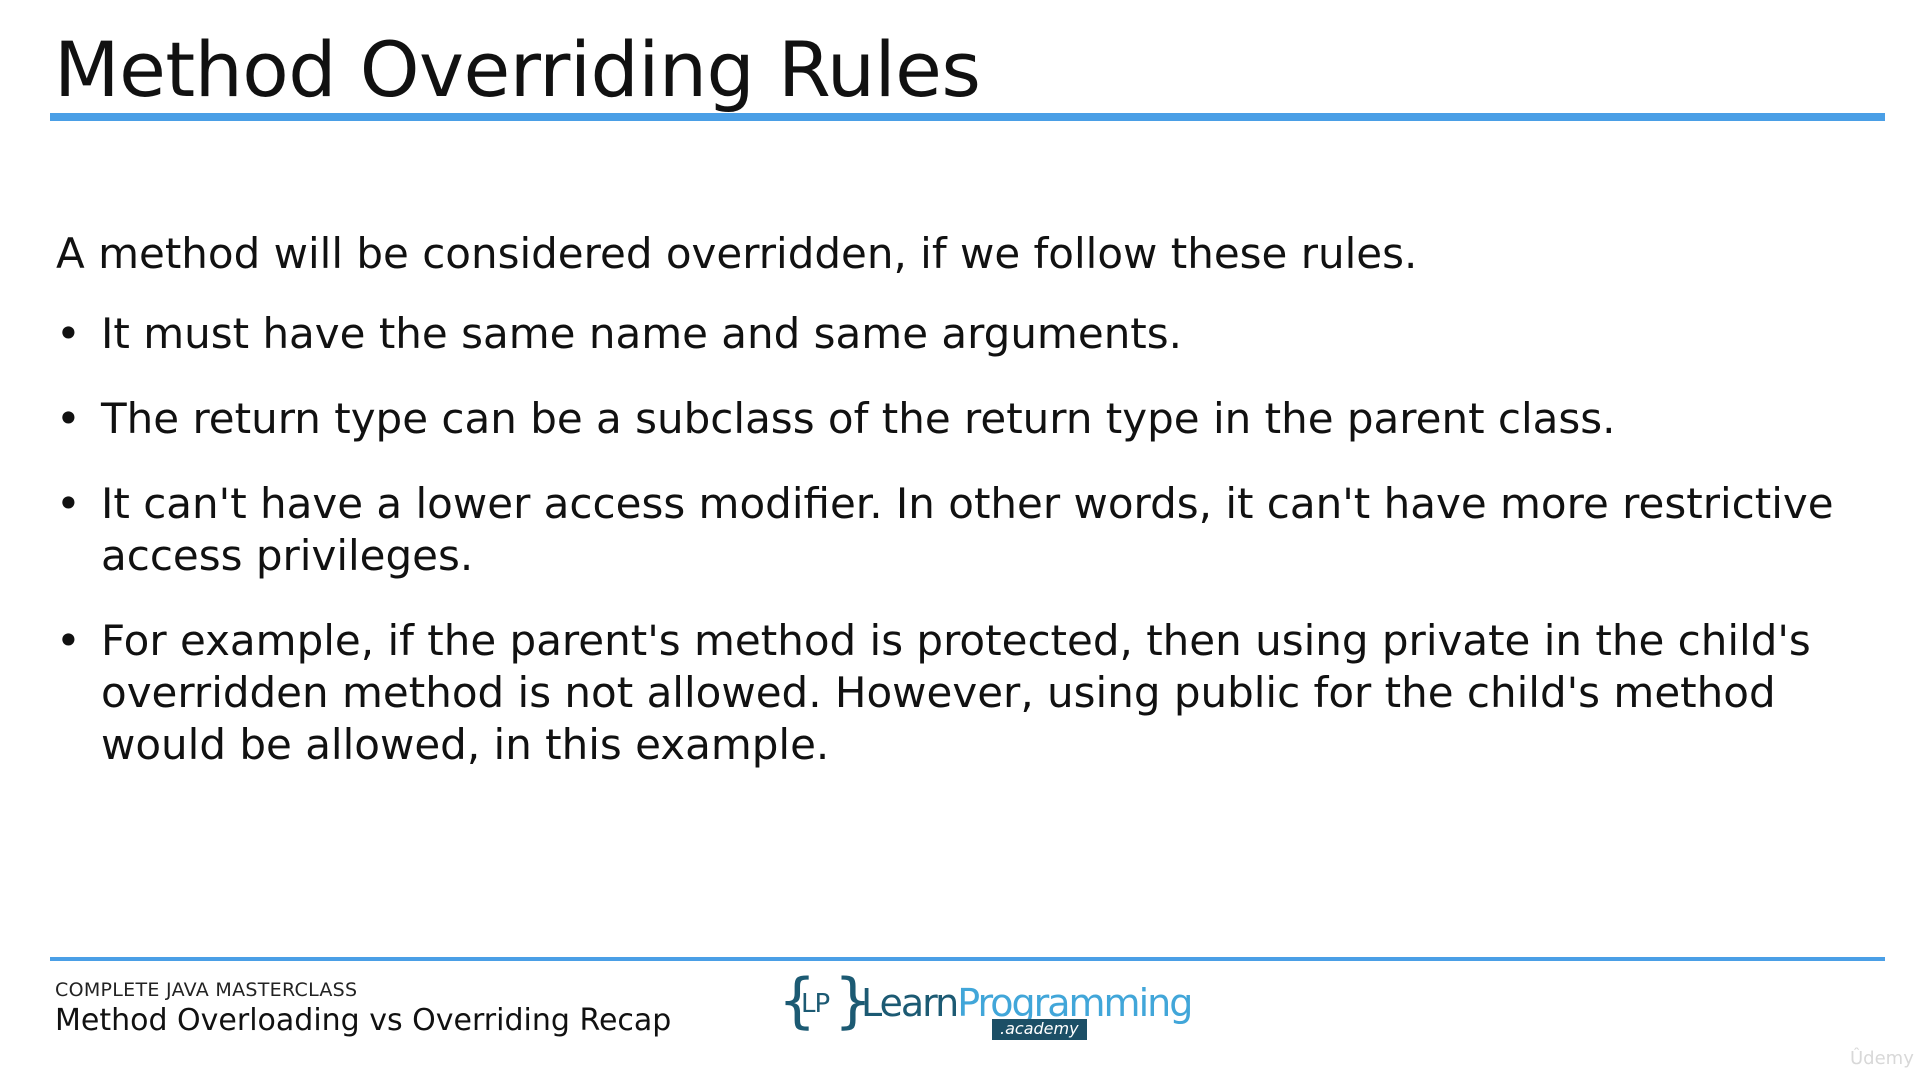  Describe the element at coordinates (1039, 1029) in the screenshot. I see `logo-academy-badge: .academy` at that location.